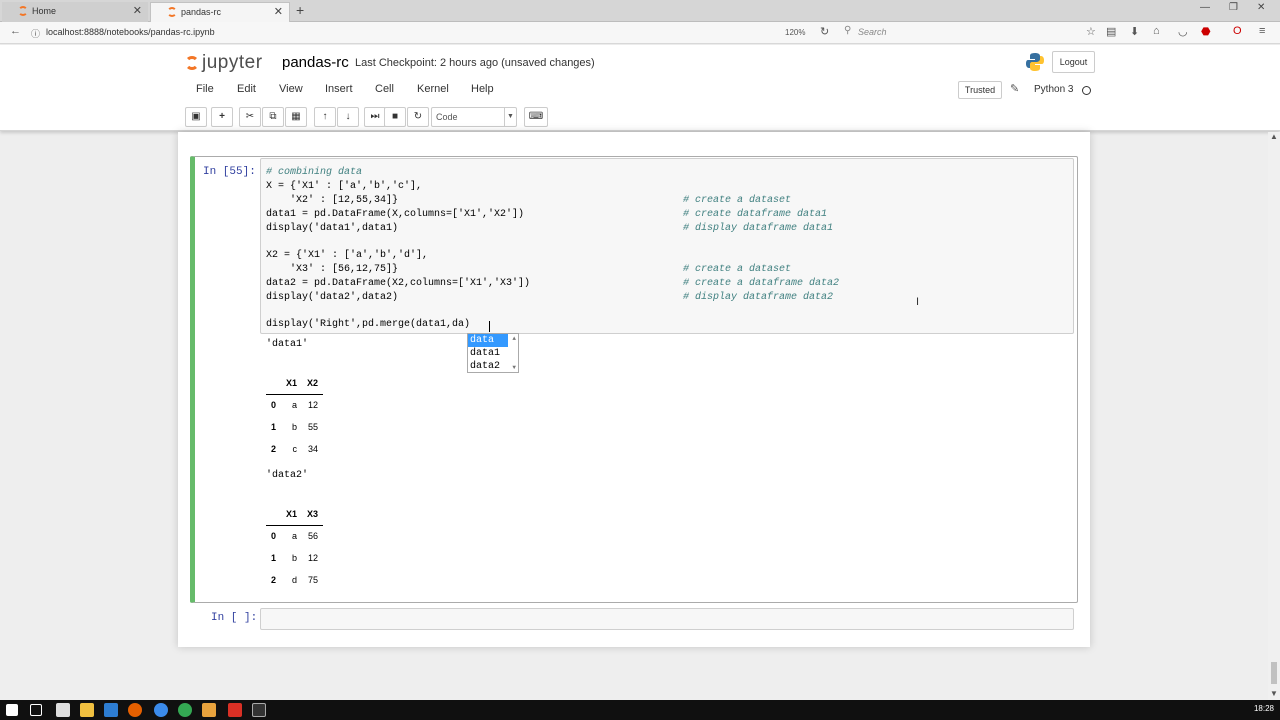 This screenshot has height=720, width=1280. I want to click on browser-tab-pandas-rc: pandas-rc ✕, so click(220, 12).